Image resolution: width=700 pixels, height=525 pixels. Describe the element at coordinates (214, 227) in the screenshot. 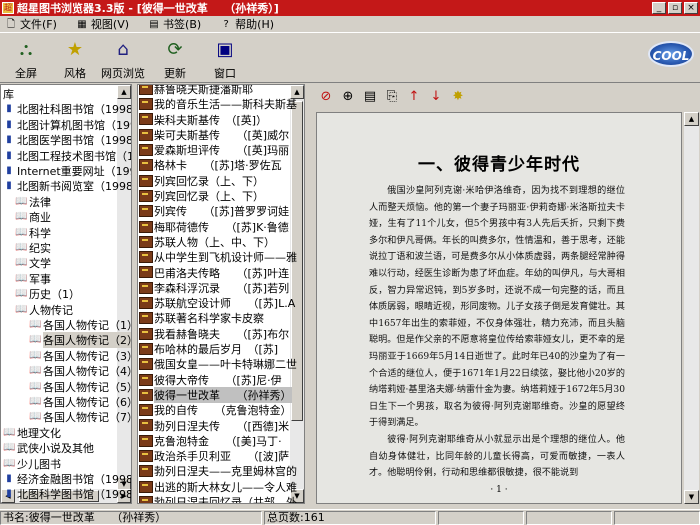

I see `book-list-item: 梅耶荷德传 （[苏]K·鲁德` at that location.